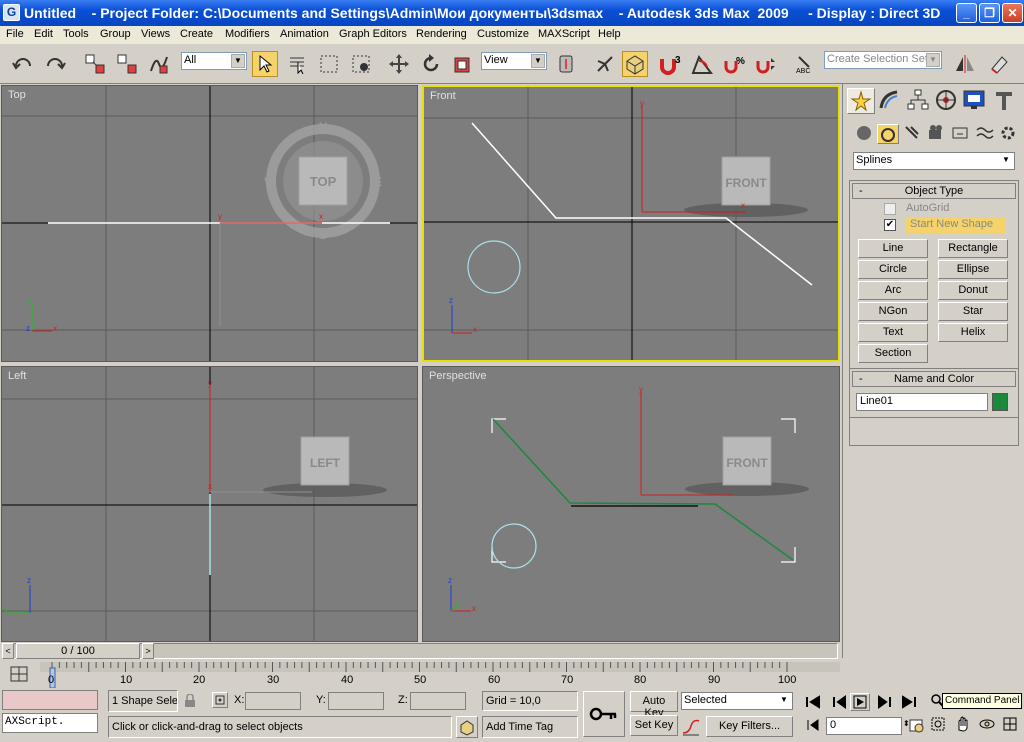 Image resolution: width=1024 pixels, height=742 pixels. Describe the element at coordinates (909, 703) in the screenshot. I see `go-to-end-icon` at that location.